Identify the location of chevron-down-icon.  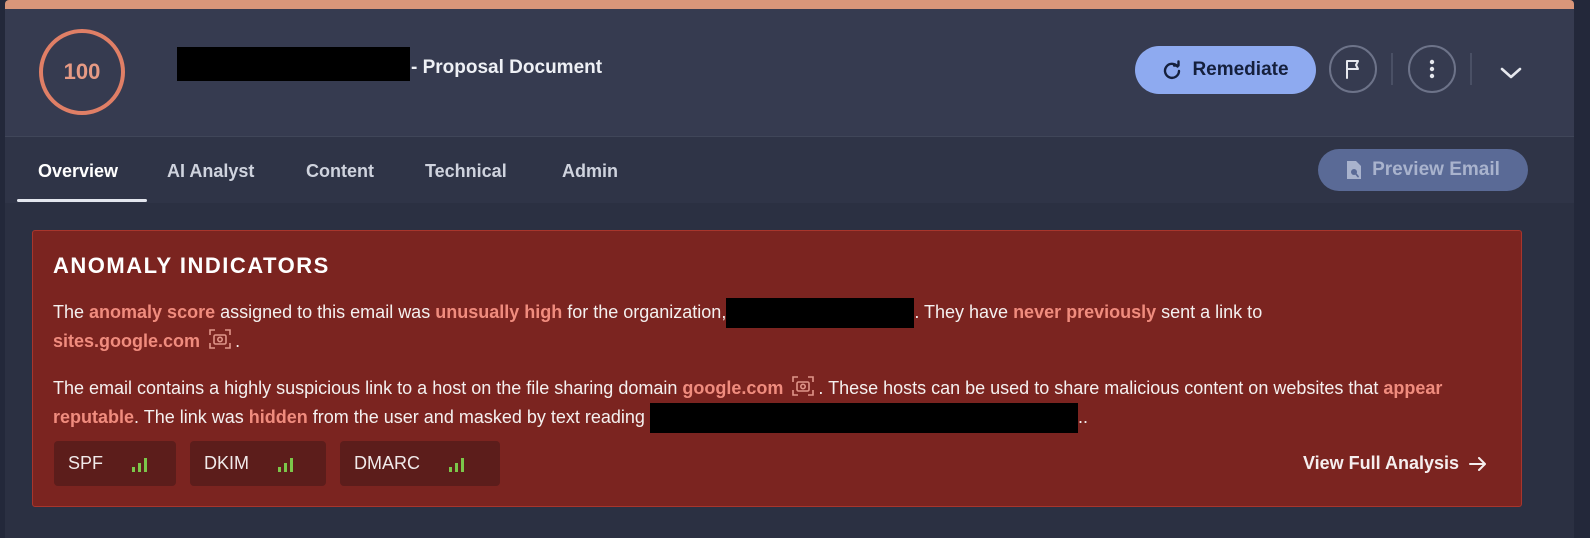
(1511, 73).